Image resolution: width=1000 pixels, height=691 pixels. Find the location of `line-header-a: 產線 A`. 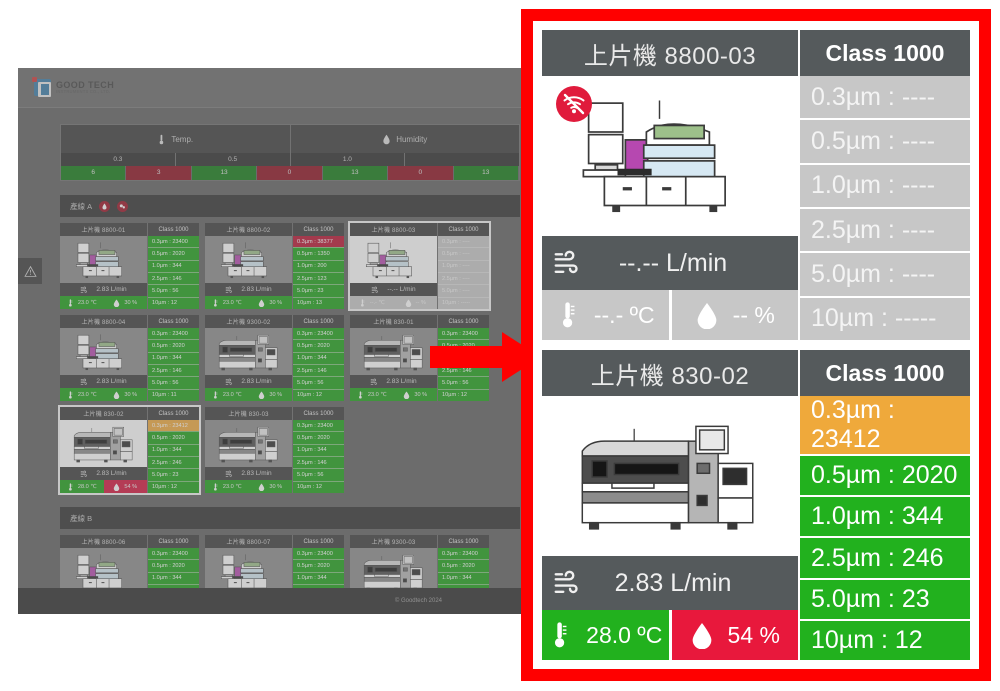

line-header-a: 產線 A is located at coordinates (290, 206).